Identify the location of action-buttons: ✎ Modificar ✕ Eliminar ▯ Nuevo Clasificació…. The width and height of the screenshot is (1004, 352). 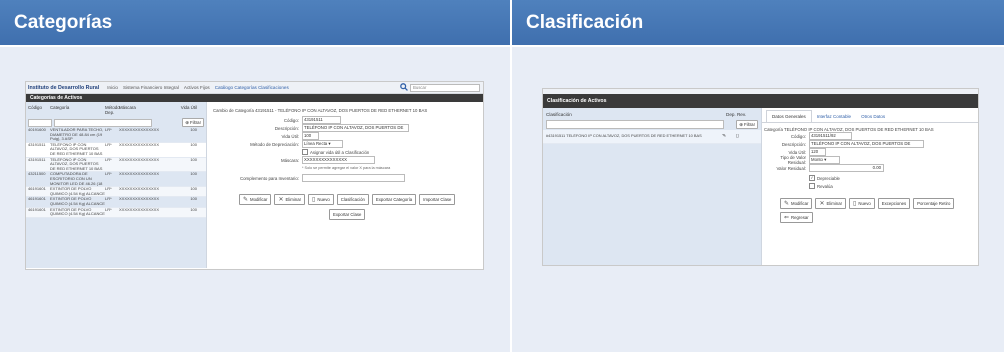
(359, 199).